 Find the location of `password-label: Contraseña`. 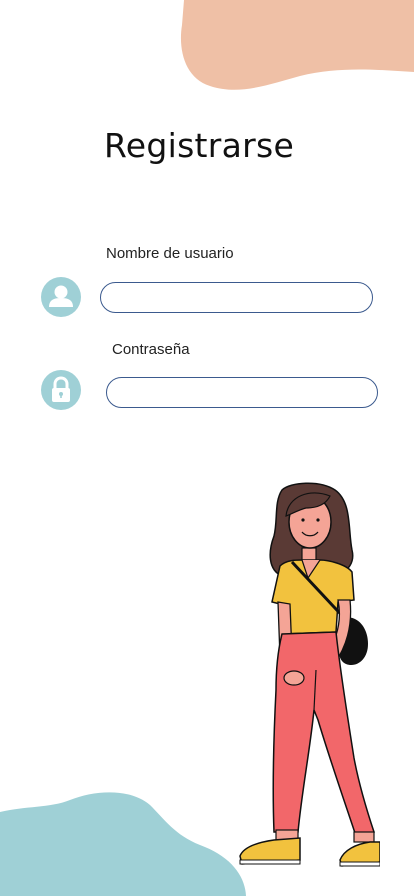

password-label: Contraseña is located at coordinates (151, 349).